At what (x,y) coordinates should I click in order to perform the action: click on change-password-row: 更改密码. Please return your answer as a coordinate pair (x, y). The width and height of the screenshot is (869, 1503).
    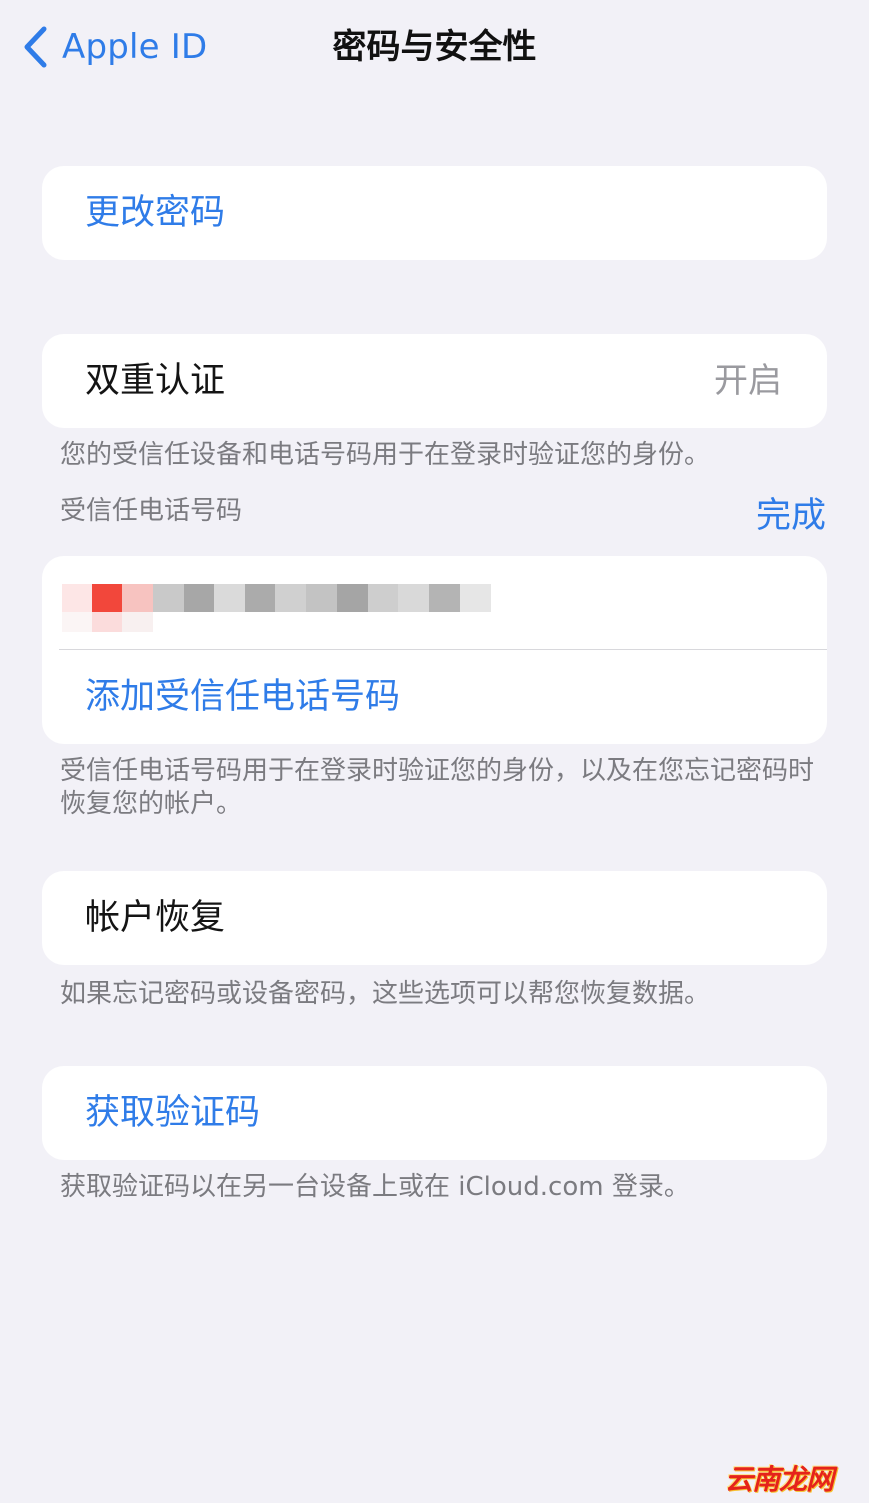
    Looking at the image, I should click on (434, 213).